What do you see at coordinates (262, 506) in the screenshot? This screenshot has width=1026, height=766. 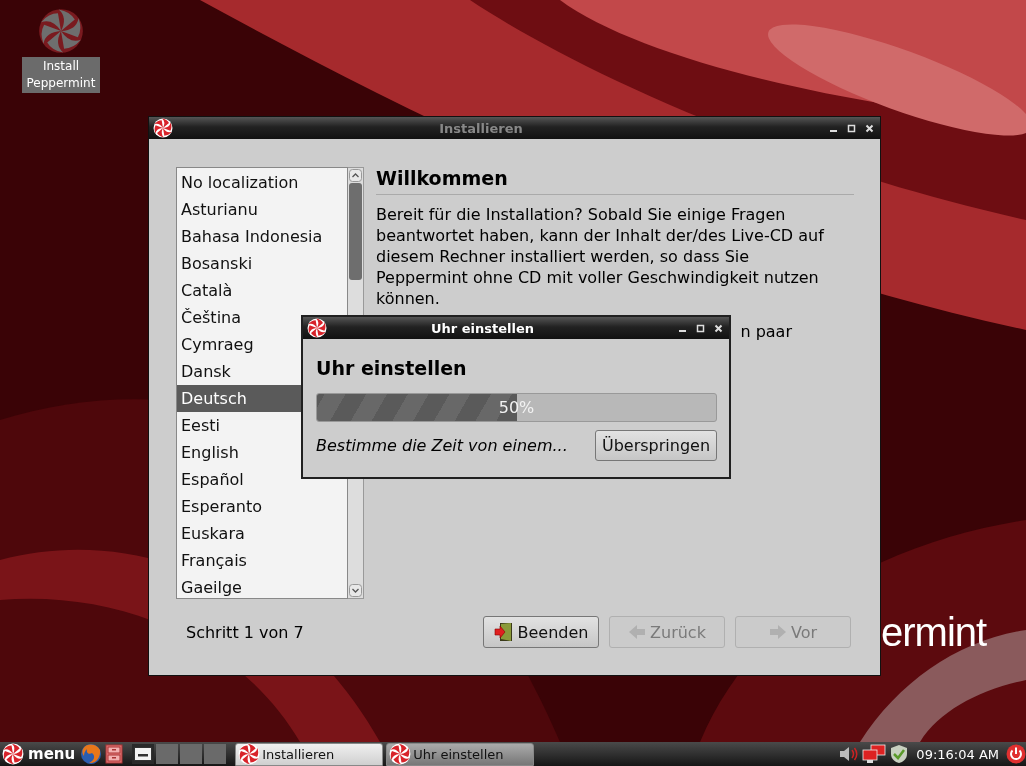 I see `language-item: Esperanto` at bounding box center [262, 506].